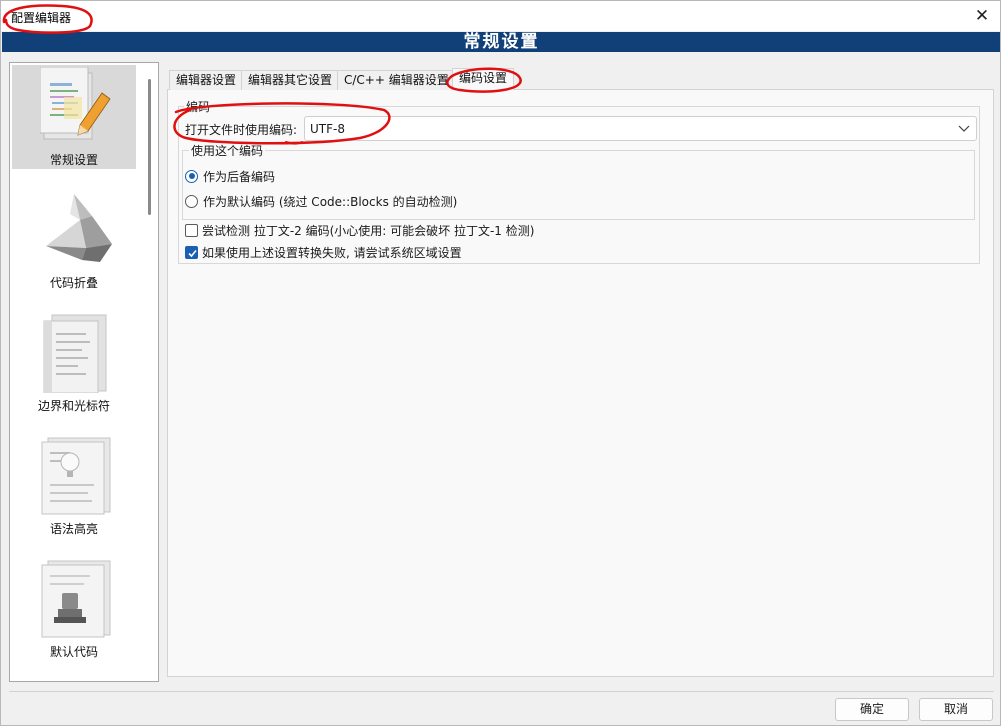 This screenshot has width=1001, height=726. I want to click on sidebar-item-label: 常规设置, so click(73, 160).